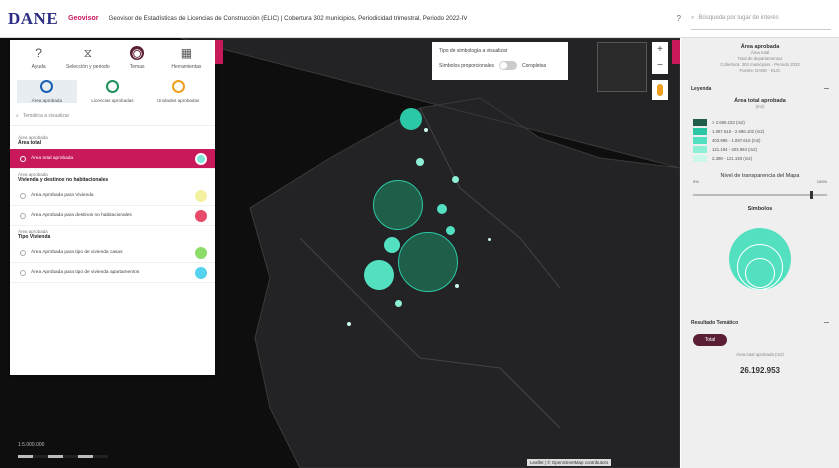  I want to click on theme-group: Área aprobada Área total, so click(112, 140).